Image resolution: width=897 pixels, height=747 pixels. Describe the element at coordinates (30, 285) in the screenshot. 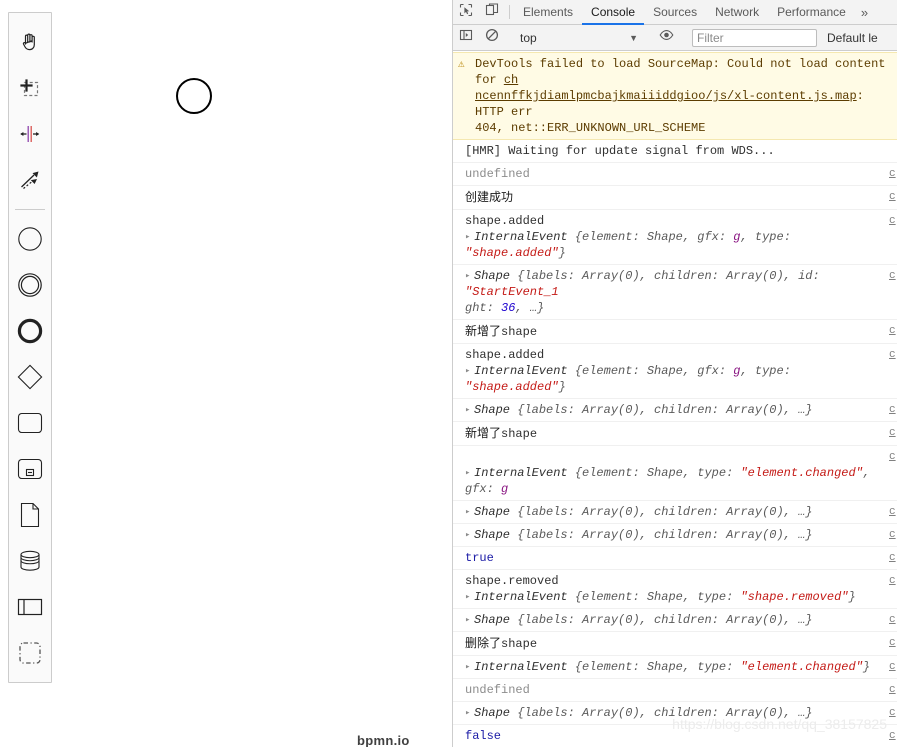

I see `palette-entry-create-intermediate-event` at that location.